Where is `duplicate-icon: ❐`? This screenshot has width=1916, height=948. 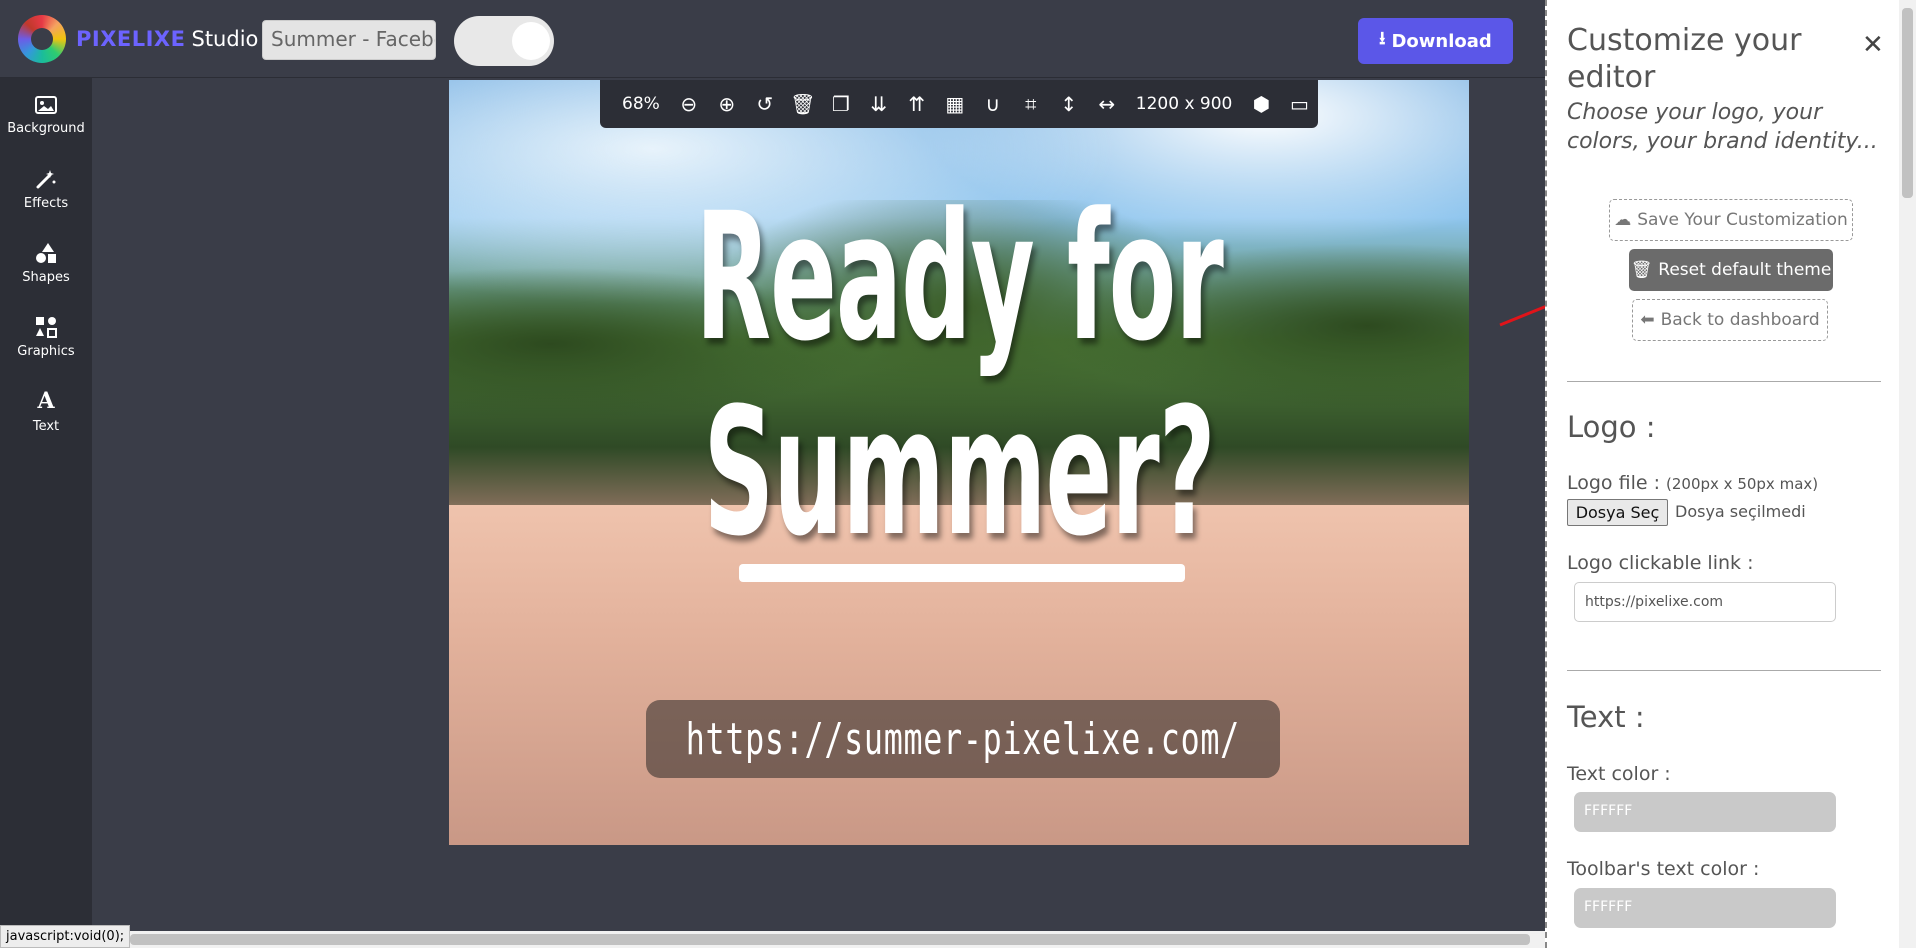 duplicate-icon: ❐ is located at coordinates (841, 104).